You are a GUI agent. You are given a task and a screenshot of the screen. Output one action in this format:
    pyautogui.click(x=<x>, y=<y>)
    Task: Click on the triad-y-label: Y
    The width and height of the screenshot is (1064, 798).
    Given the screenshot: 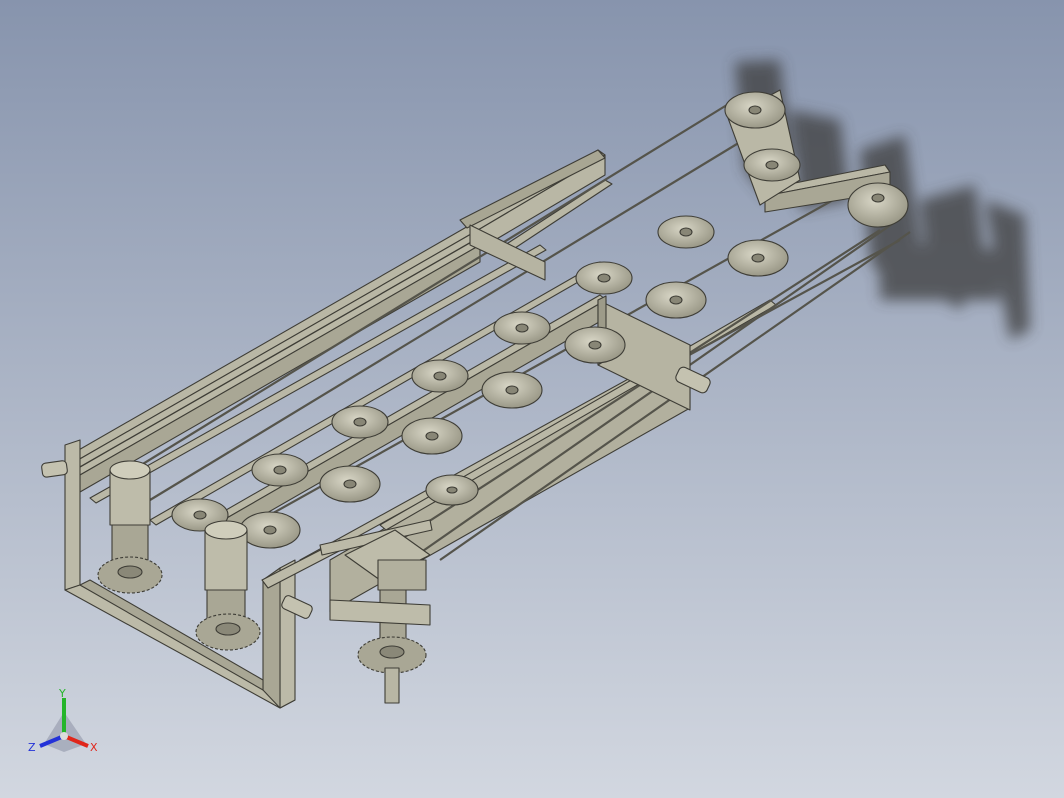 What is the action you would take?
    pyautogui.click(x=62, y=693)
    